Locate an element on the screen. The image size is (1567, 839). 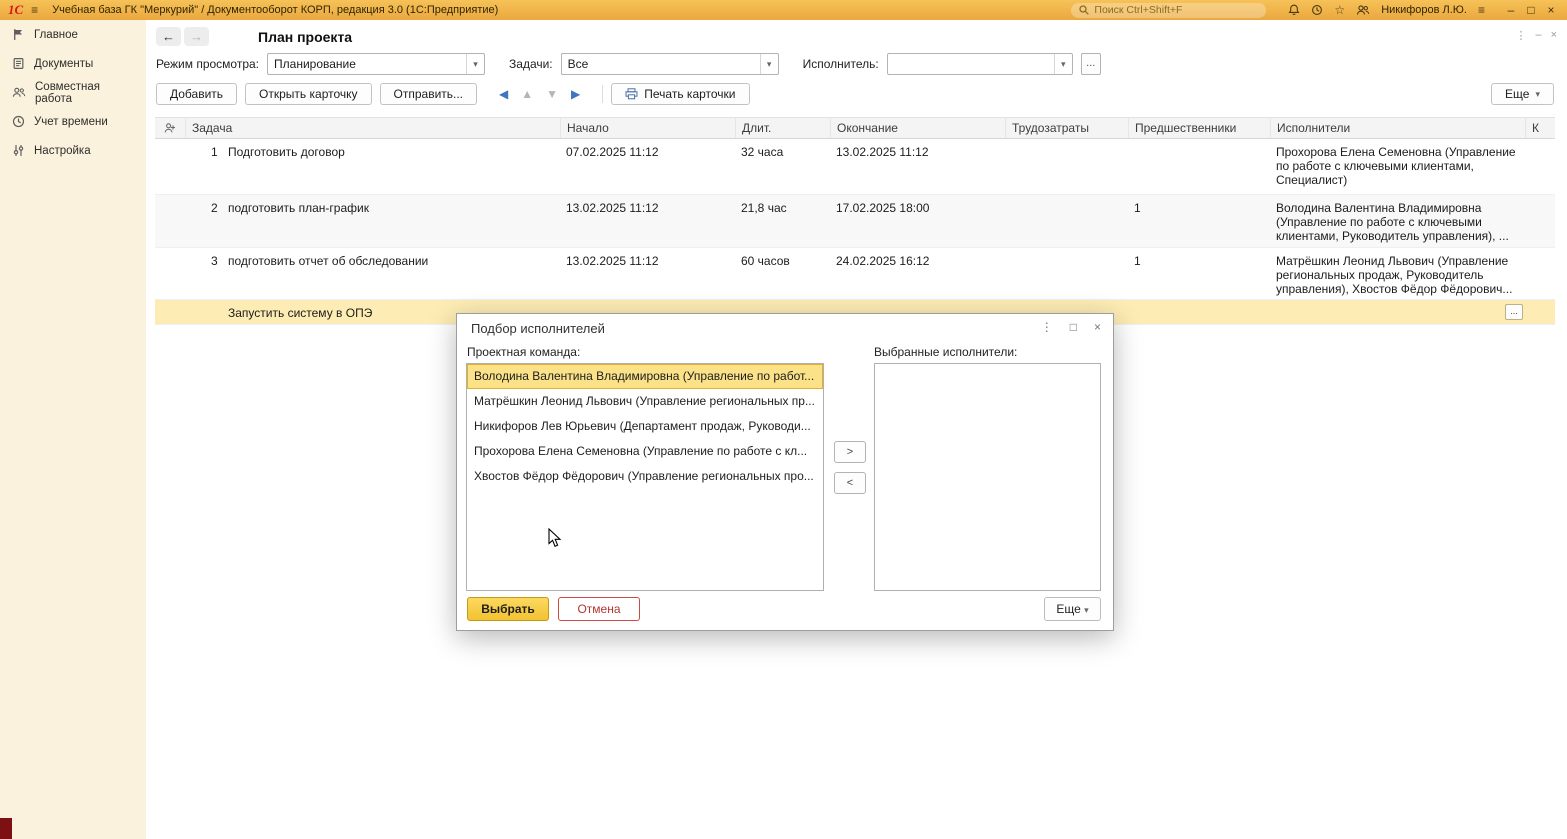
column-header-duration: Длит. is located at coordinates (782, 128).